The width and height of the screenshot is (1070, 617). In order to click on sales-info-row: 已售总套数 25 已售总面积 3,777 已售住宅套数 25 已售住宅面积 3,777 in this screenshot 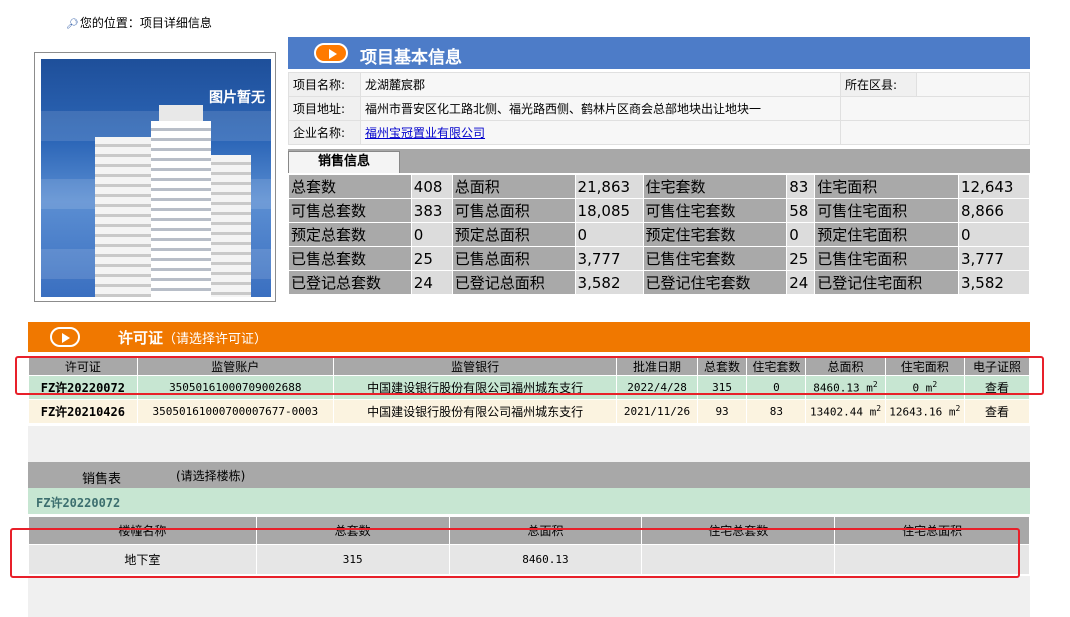, I will do `click(659, 258)`.